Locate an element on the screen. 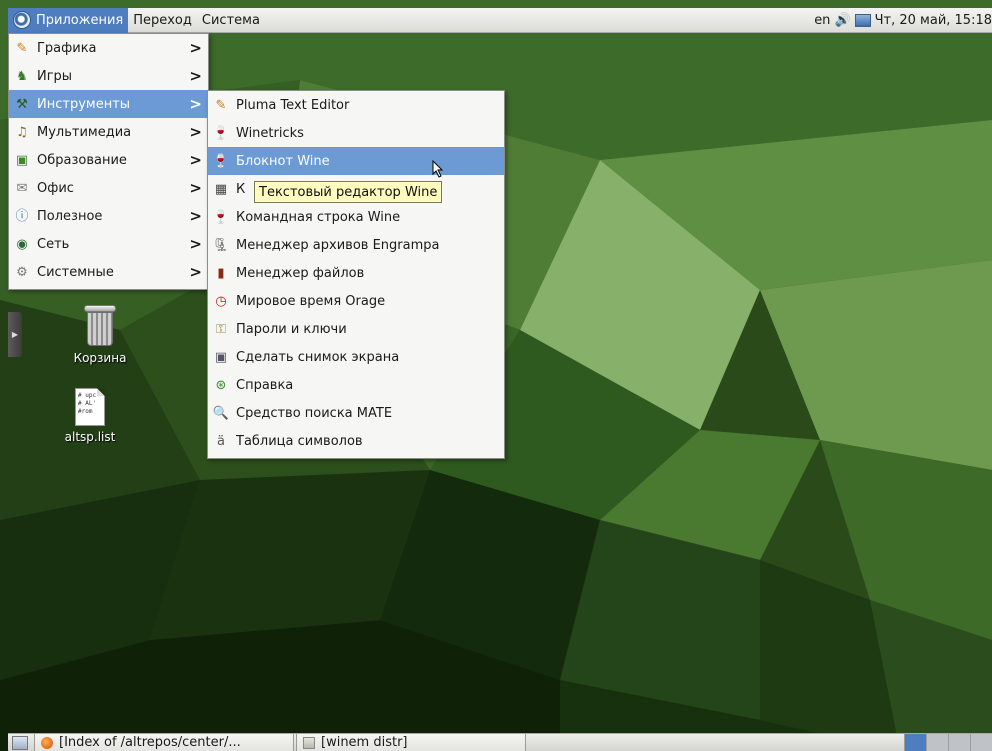 The height and width of the screenshot is (751, 992). menu-item-orage: ◷ Мировое время Orage is located at coordinates (356, 301).